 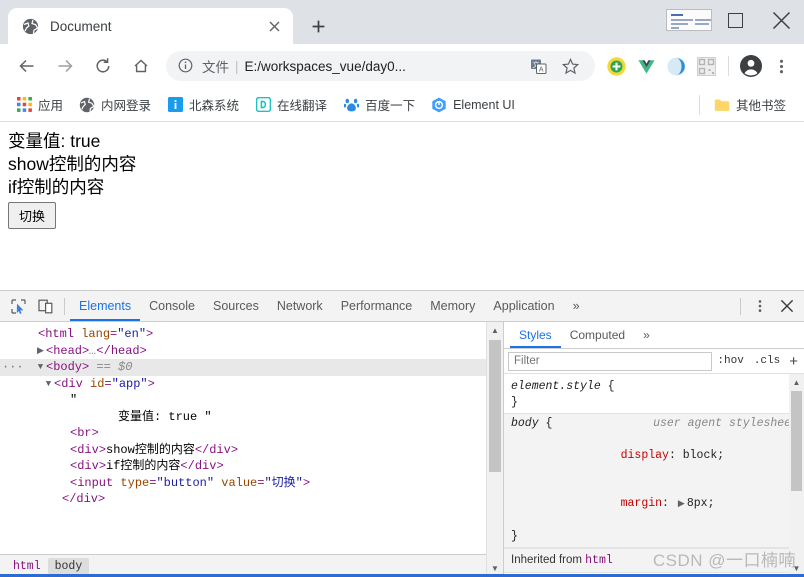 What do you see at coordinates (439, 105) in the screenshot?
I see `element-ui-icon` at bounding box center [439, 105].